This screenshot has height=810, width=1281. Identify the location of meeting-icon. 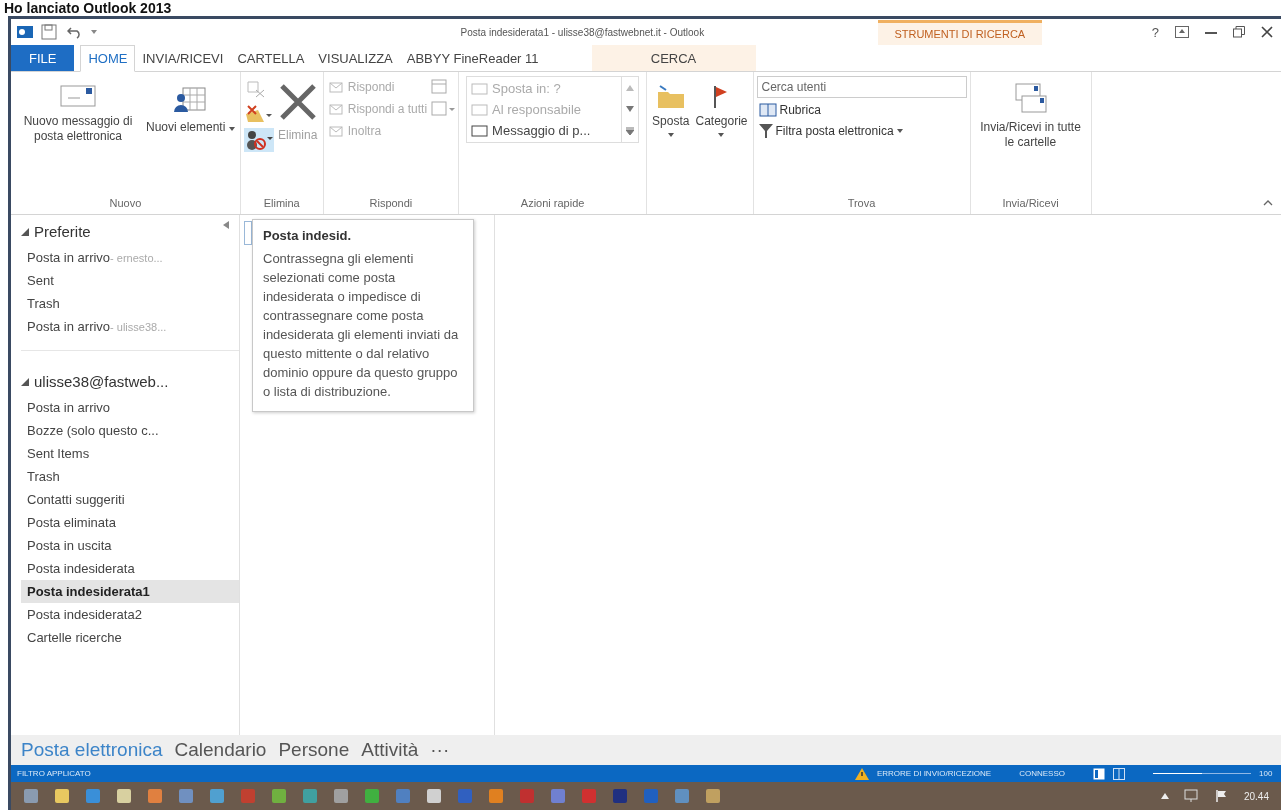
(440, 87).